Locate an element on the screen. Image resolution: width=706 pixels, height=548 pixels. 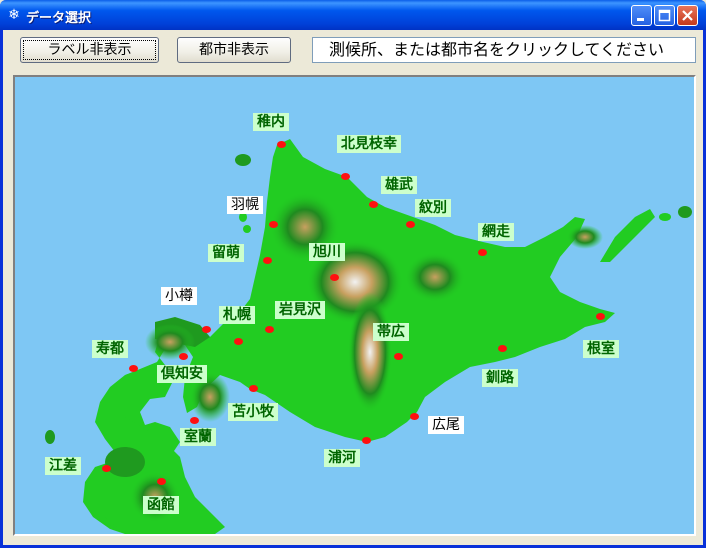
close-icon is located at coordinates (687, 15).